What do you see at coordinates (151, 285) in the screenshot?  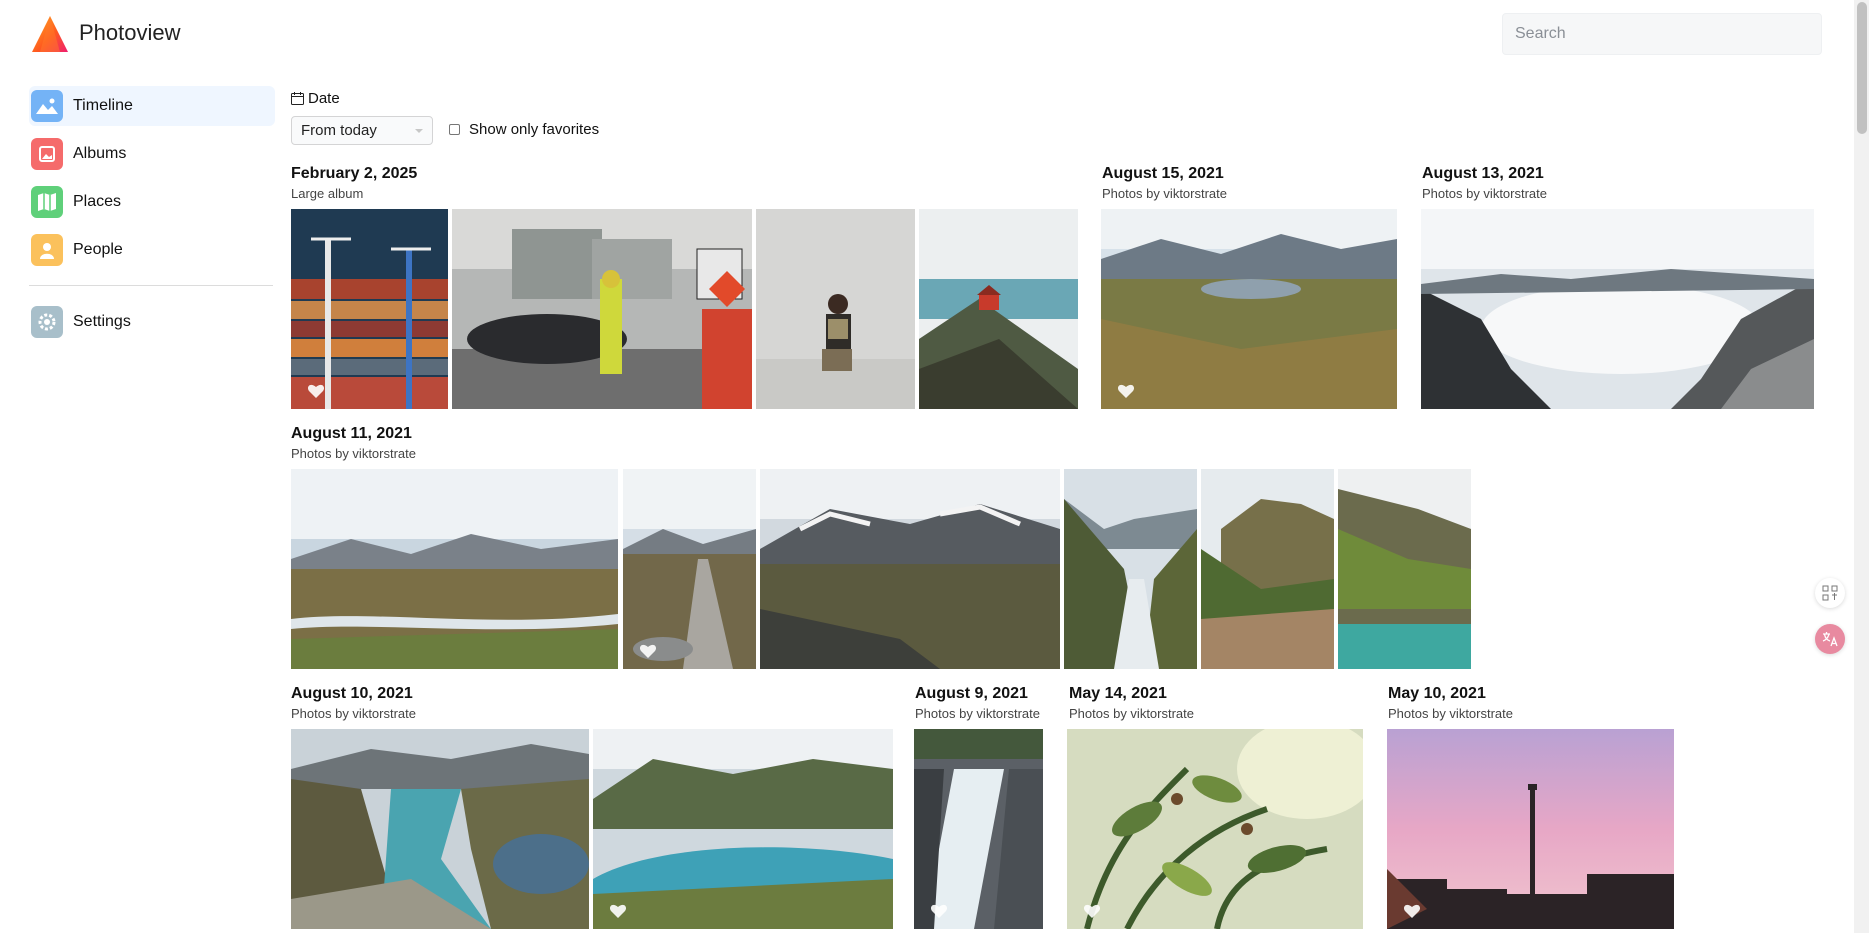 I see `sidebar-divider` at bounding box center [151, 285].